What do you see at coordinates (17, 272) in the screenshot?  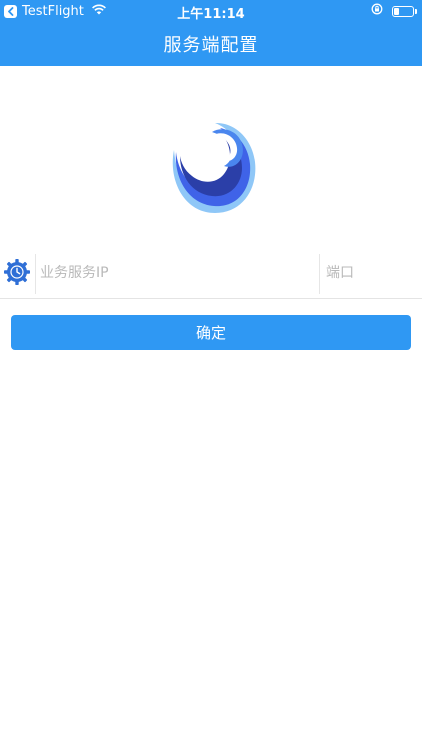 I see `gear-icon` at bounding box center [17, 272].